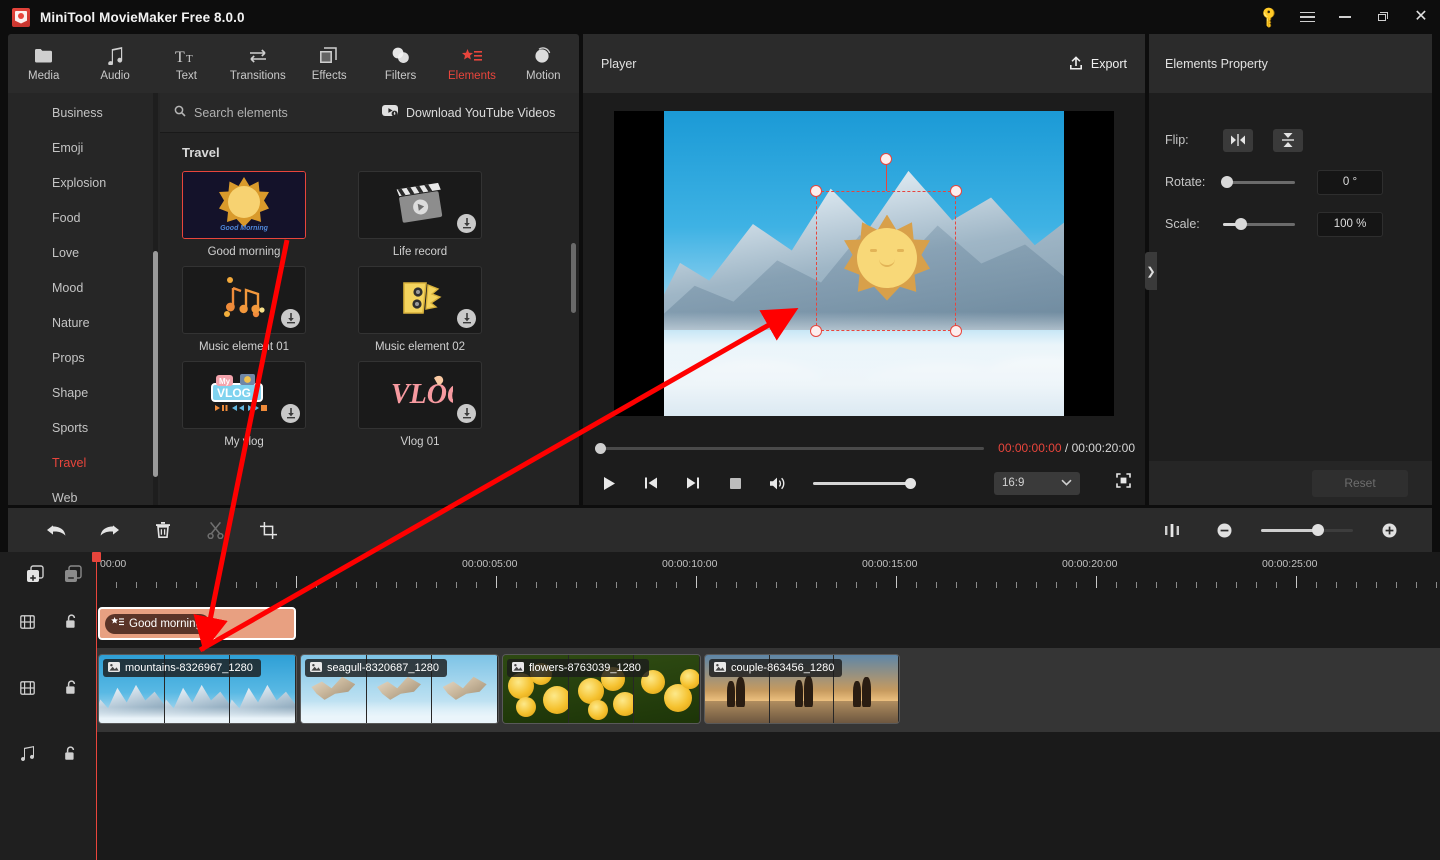  I want to click on element-card-music-element-02: Music element 02, so click(420, 309).